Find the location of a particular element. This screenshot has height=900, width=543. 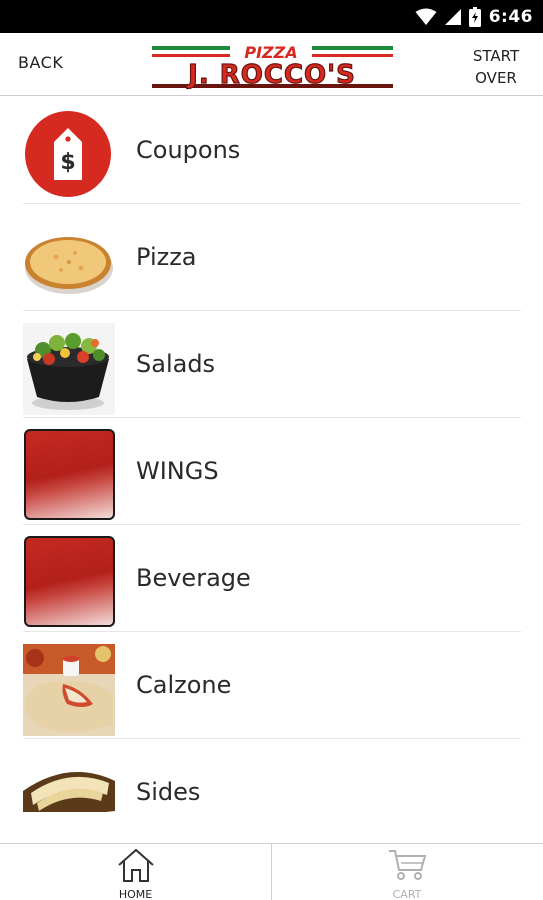

status-time: 6:46 is located at coordinates (510, 16).